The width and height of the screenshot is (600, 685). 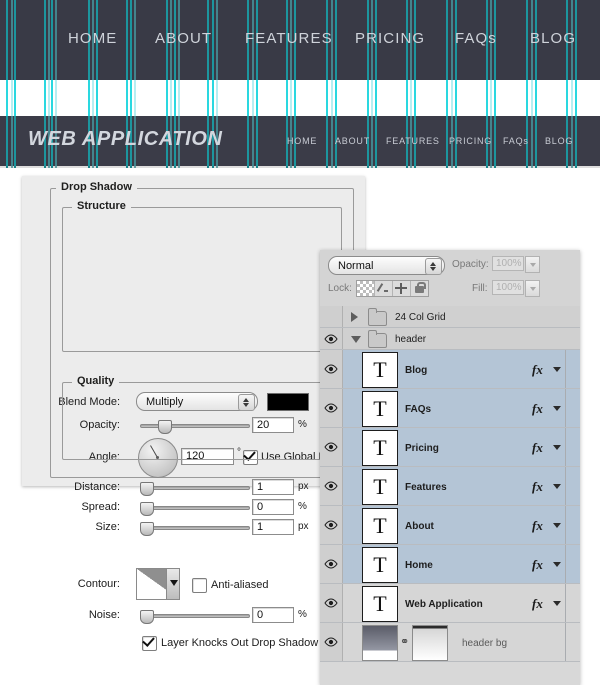 What do you see at coordinates (402, 288) in the screenshot?
I see `position-lock-icon` at bounding box center [402, 288].